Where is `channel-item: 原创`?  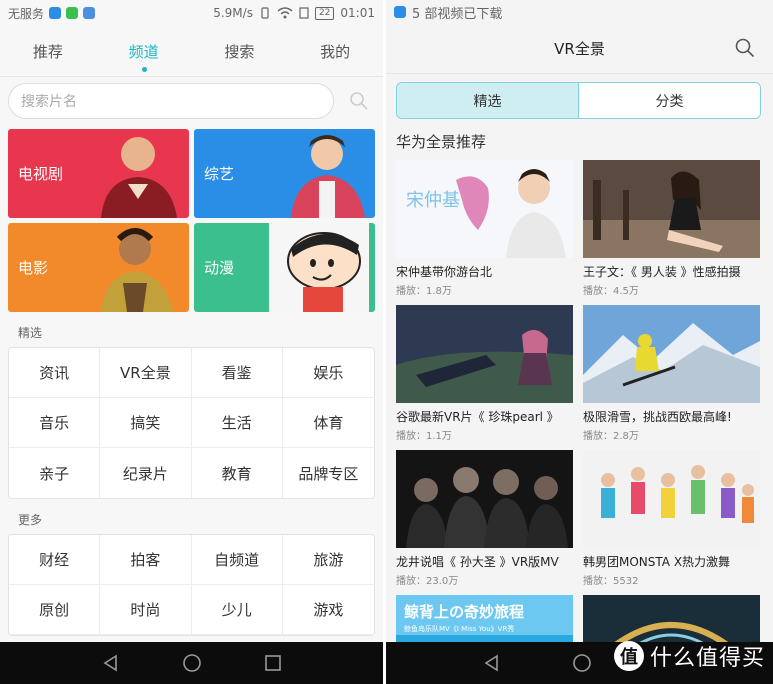 channel-item: 原创 is located at coordinates (55, 610).